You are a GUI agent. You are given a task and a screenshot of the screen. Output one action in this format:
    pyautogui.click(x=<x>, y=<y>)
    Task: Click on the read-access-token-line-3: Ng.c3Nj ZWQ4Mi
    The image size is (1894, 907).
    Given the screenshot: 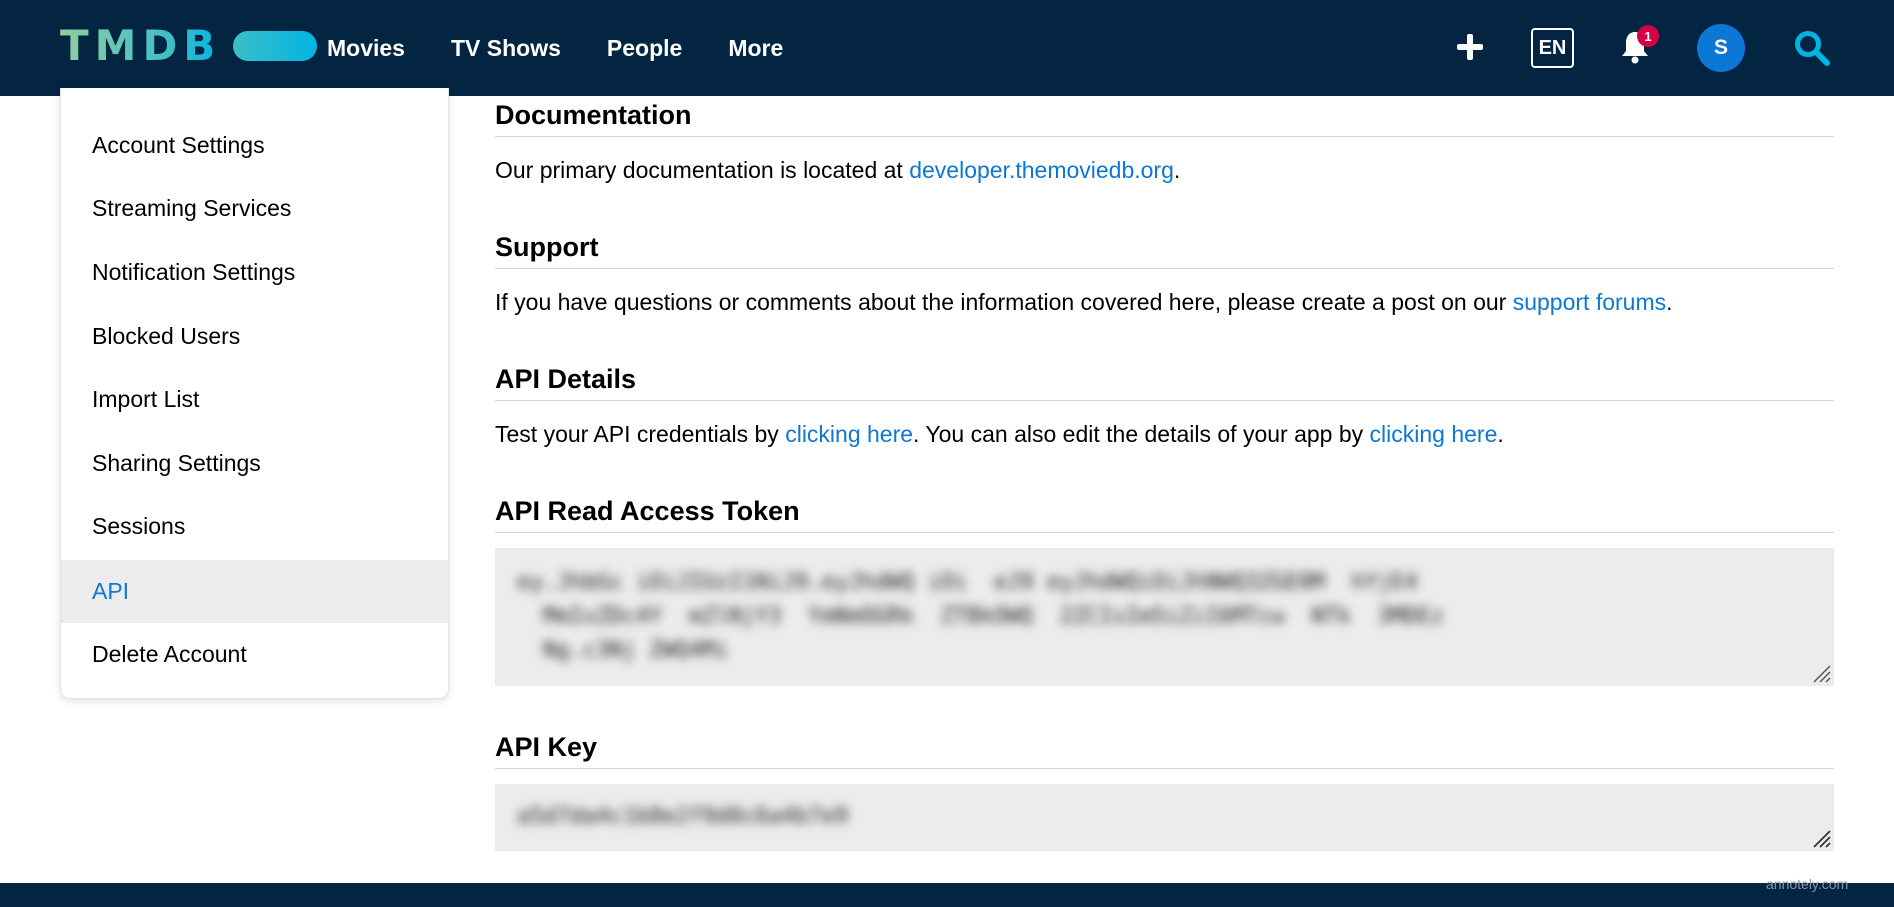 What is the action you would take?
    pyautogui.click(x=636, y=650)
    